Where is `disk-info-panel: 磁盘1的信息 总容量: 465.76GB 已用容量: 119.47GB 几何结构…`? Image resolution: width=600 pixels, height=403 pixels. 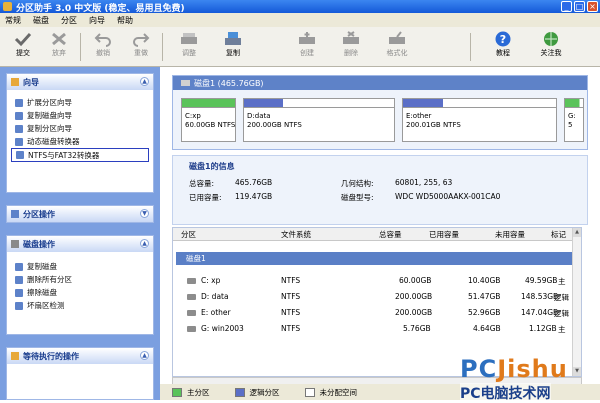 disk-info-panel: 磁盘1的信息 总容量: 465.76GB 已用容量: 119.47GB 几何结构… is located at coordinates (380, 190).